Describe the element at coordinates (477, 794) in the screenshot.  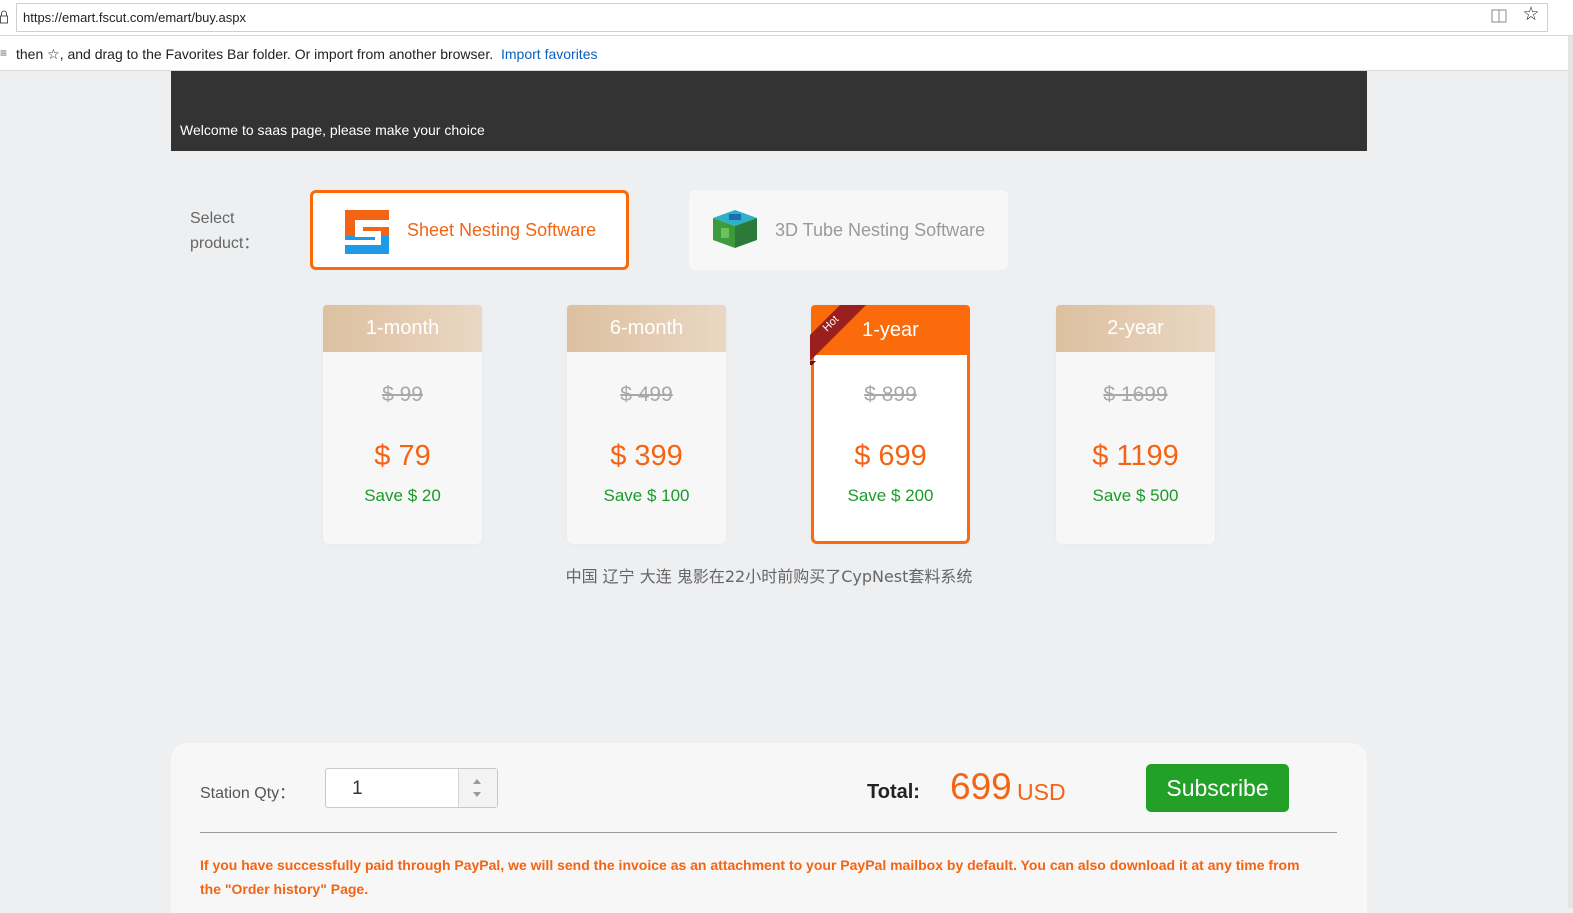
I see `decrement-arrow-icon` at that location.